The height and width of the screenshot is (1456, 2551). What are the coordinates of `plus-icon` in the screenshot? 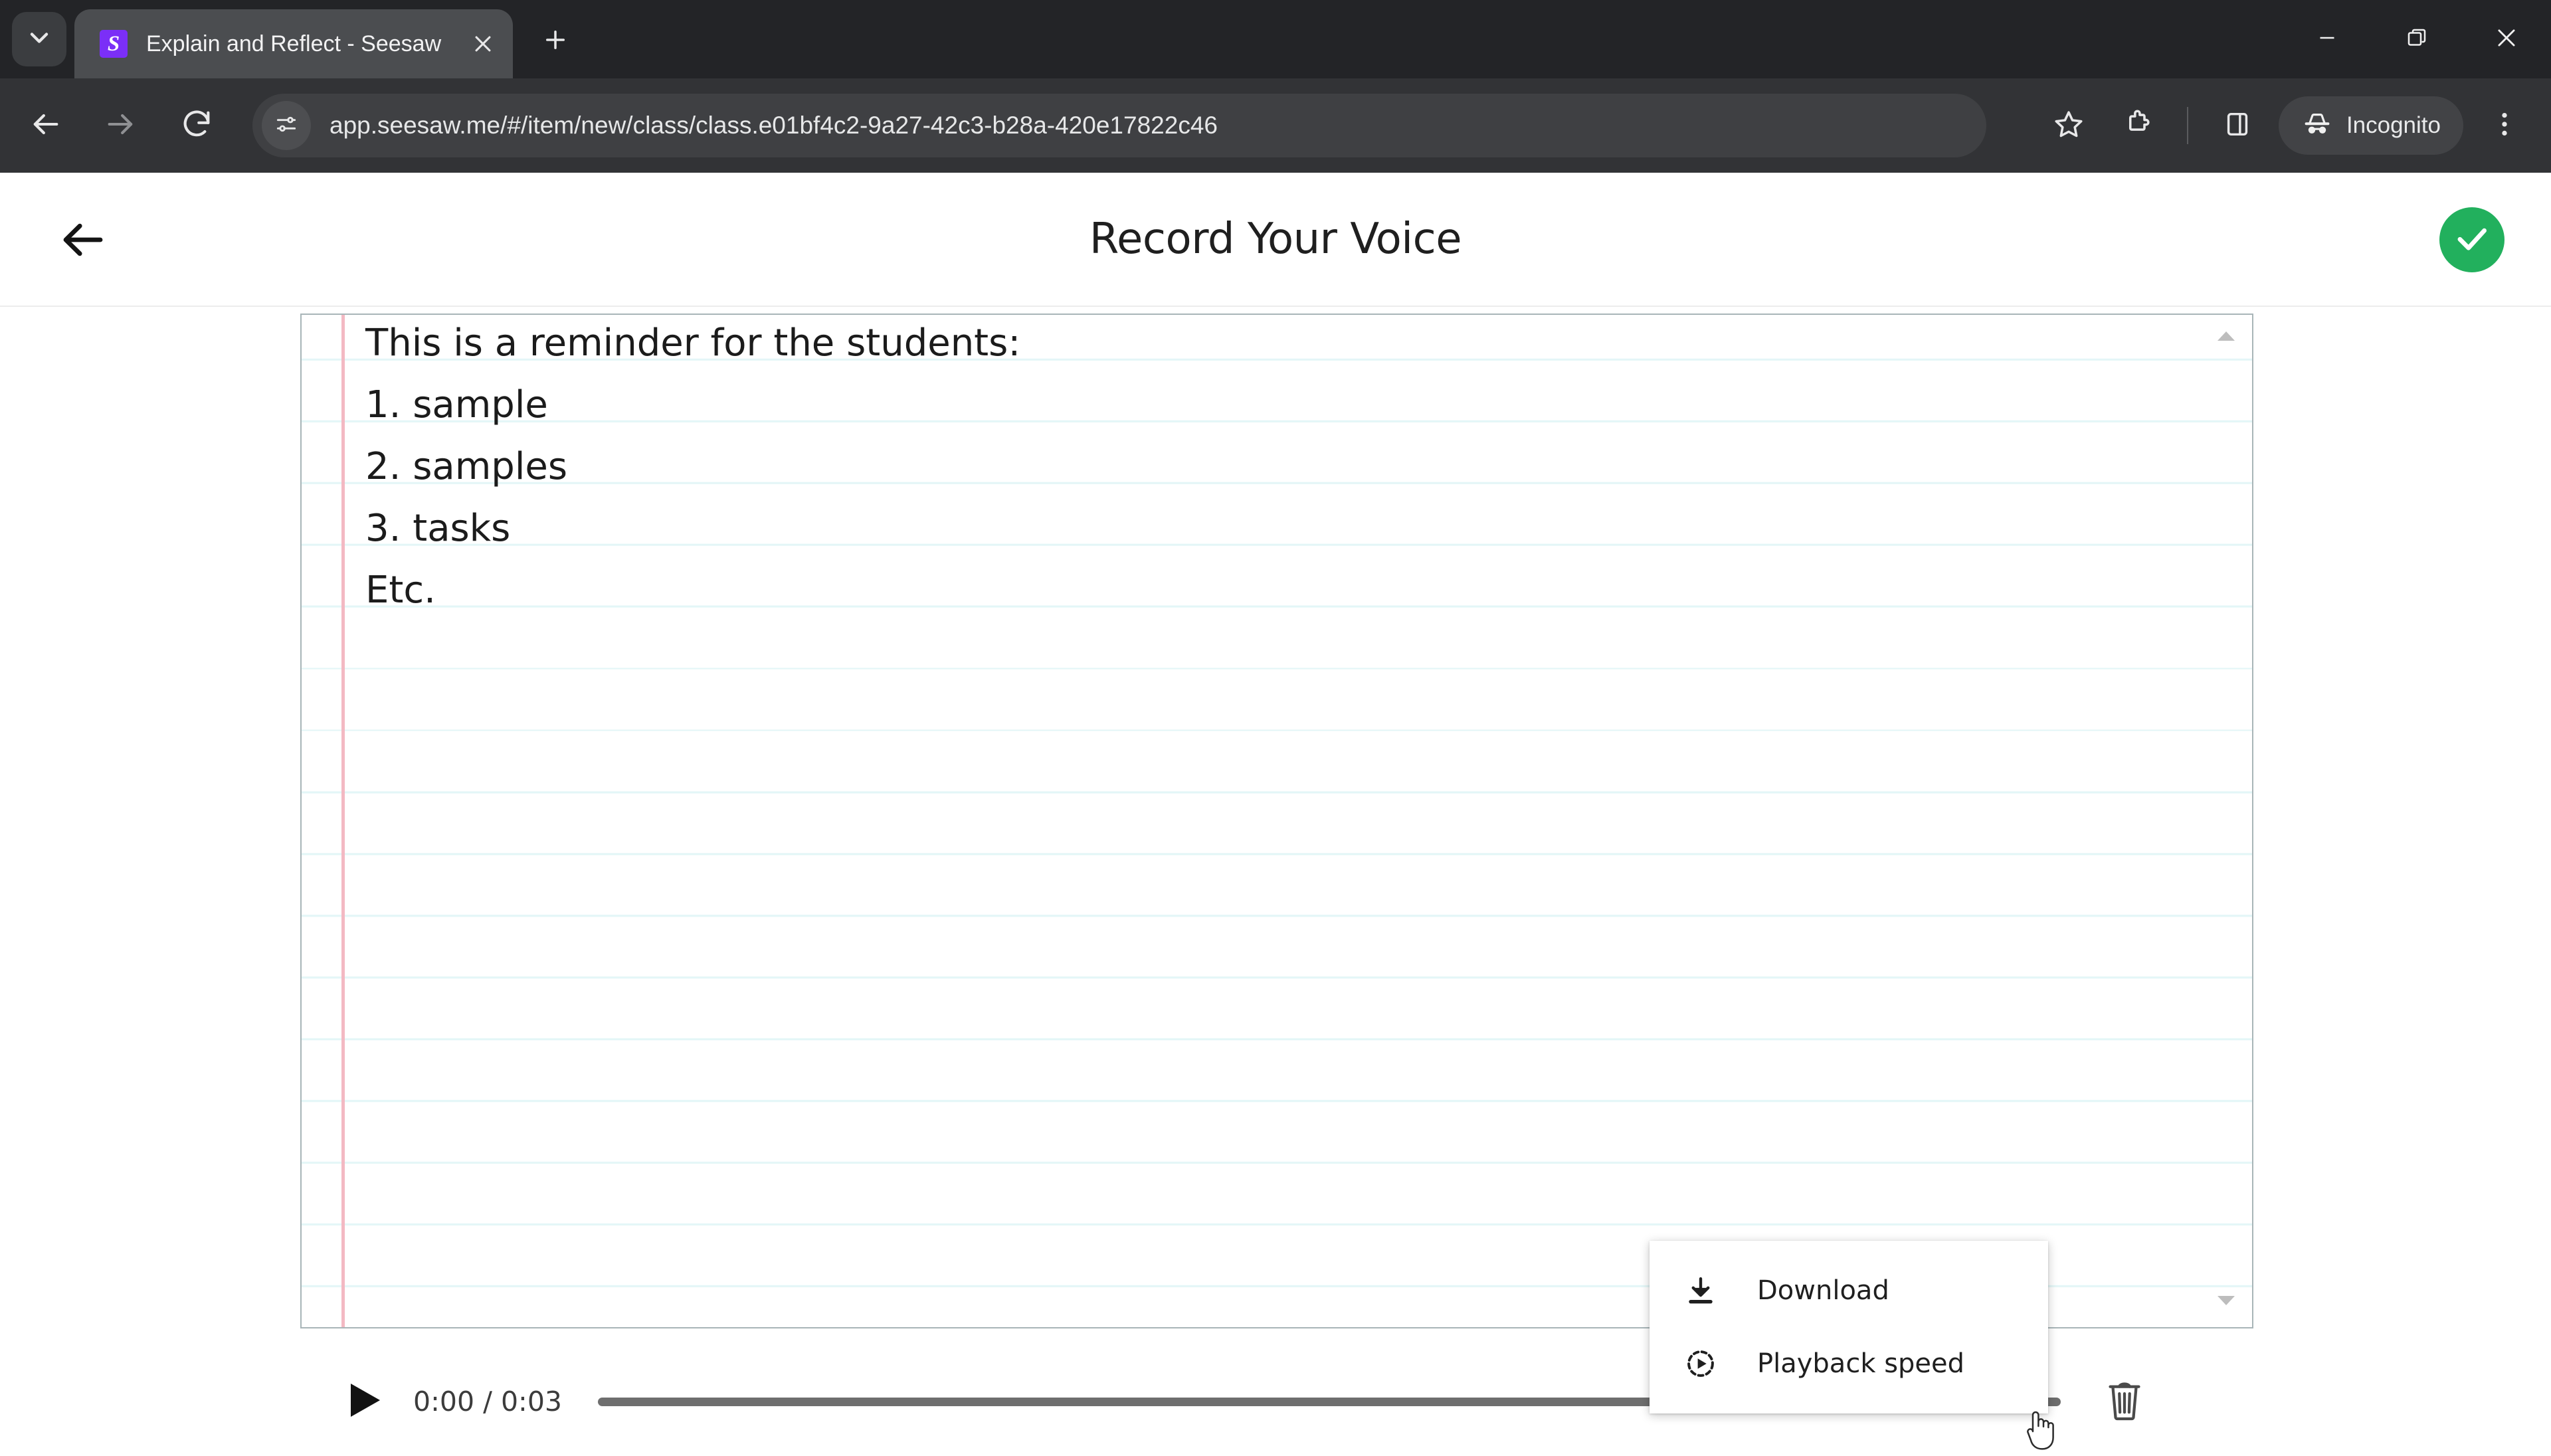 It's located at (555, 41).